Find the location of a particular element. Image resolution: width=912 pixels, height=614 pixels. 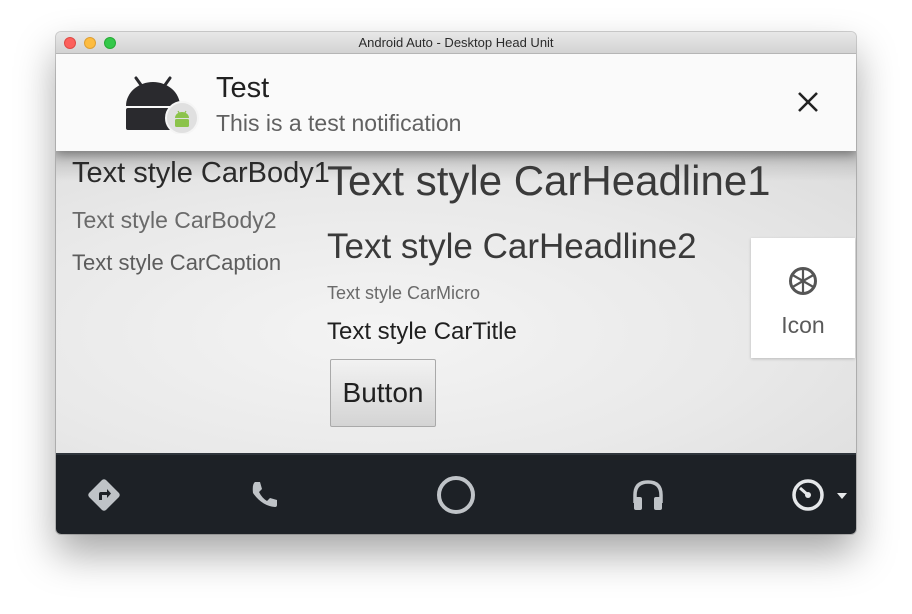

text-car-title: Text style CarTitle is located at coordinates (422, 331).